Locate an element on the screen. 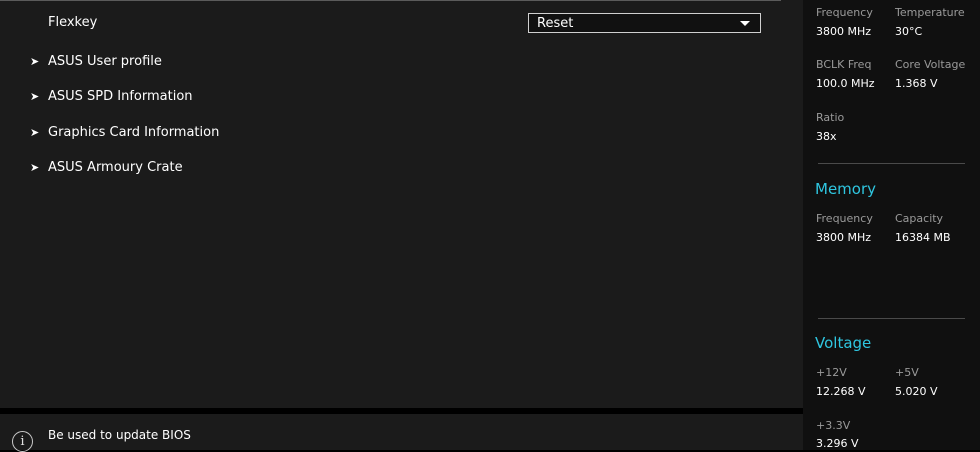  v33-value: 3.296 V is located at coordinates (837, 443).